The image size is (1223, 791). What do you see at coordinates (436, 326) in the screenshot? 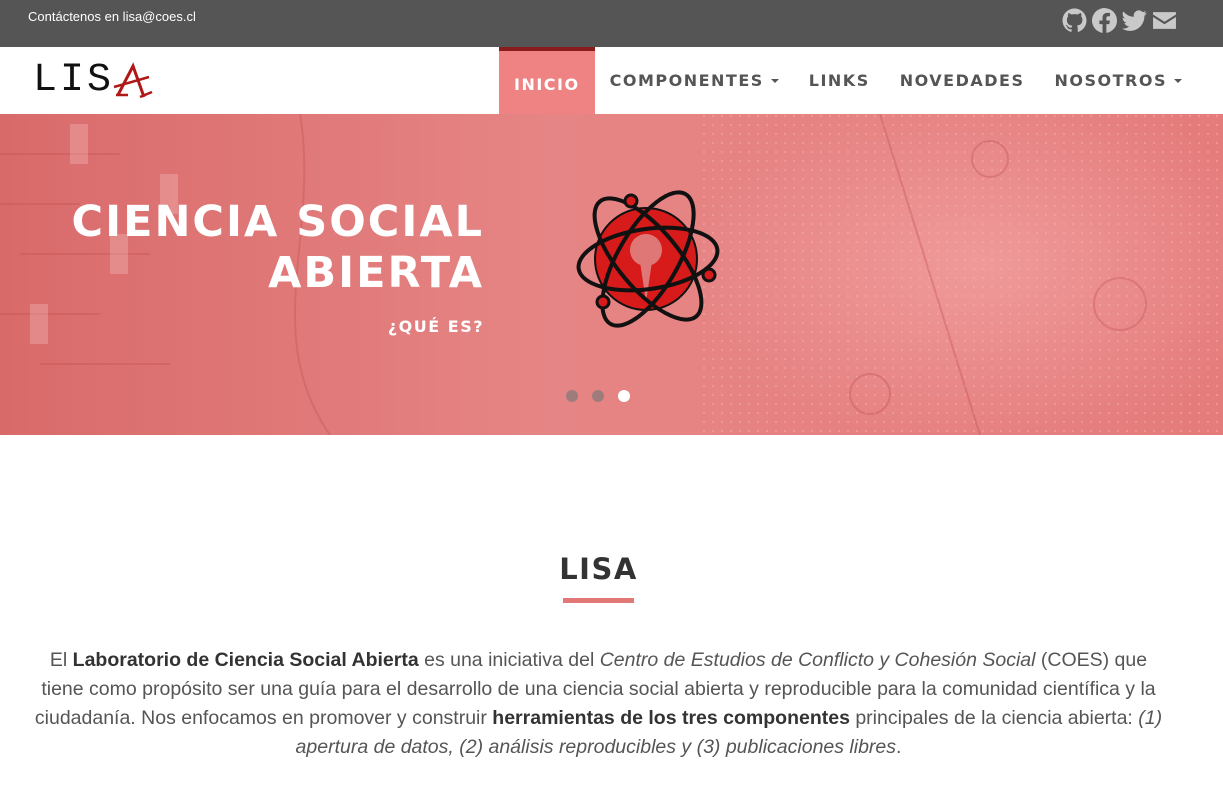
I see `que-es-link: ¿QUÉ ES?` at bounding box center [436, 326].